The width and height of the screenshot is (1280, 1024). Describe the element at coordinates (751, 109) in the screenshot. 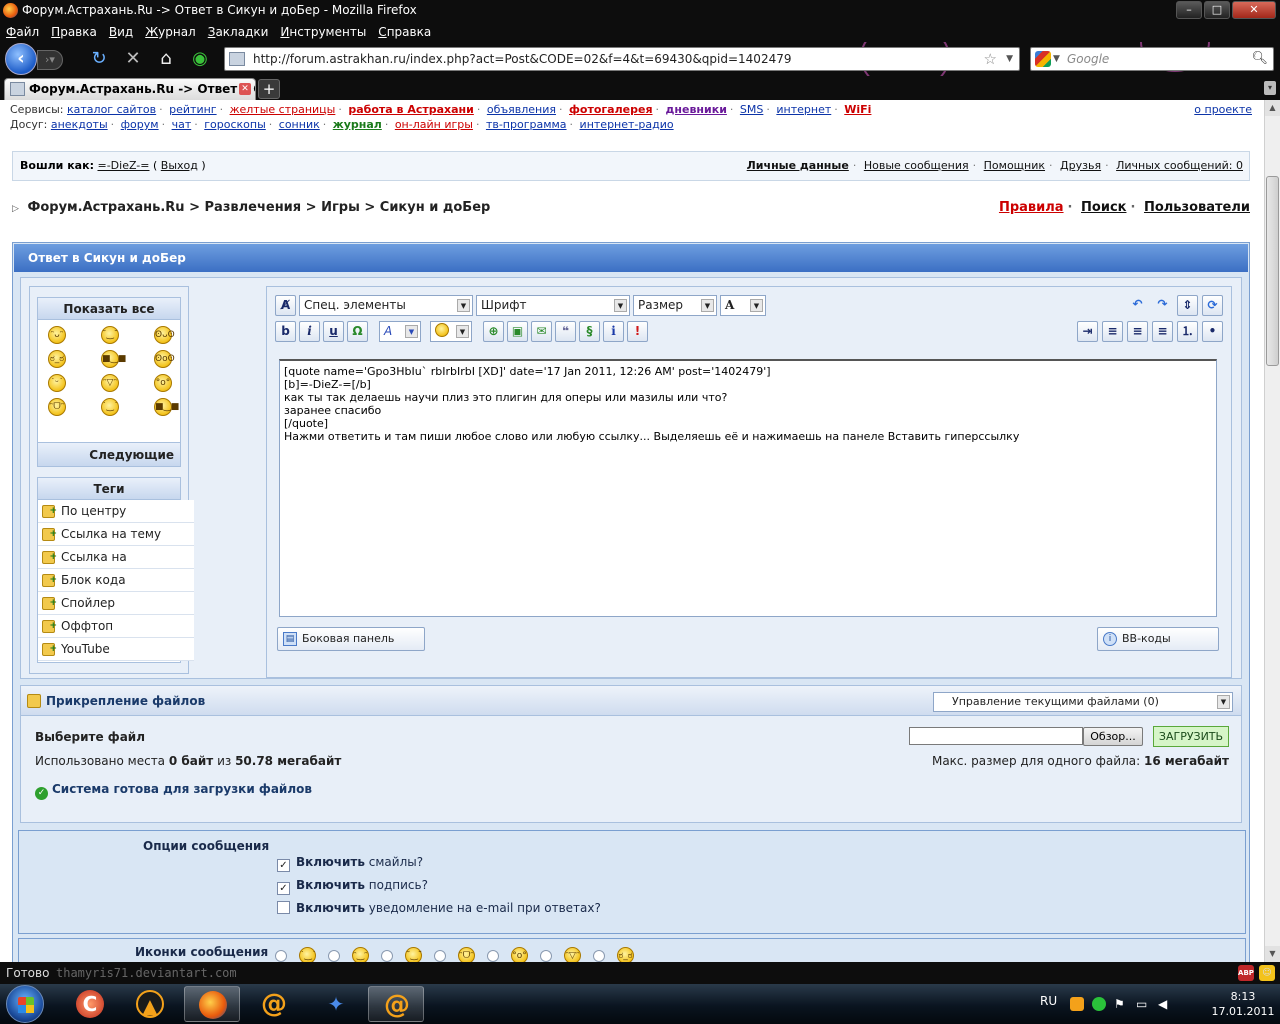

I see `link-sms: SMS` at that location.